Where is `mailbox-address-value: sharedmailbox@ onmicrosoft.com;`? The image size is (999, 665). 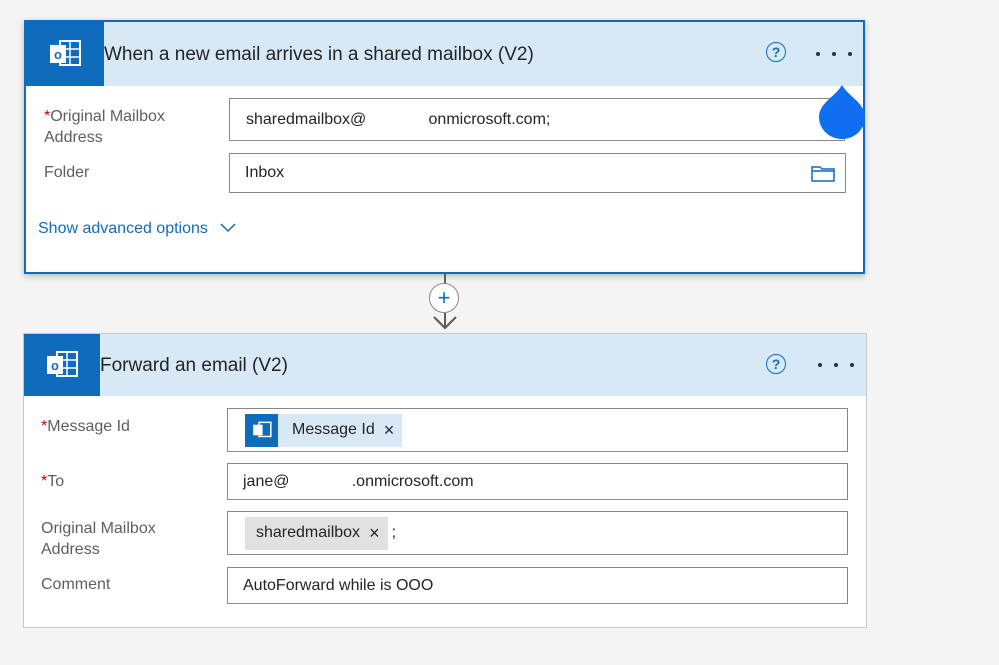
mailbox-address-value: sharedmailbox@ onmicrosoft.com; is located at coordinates (398, 119).